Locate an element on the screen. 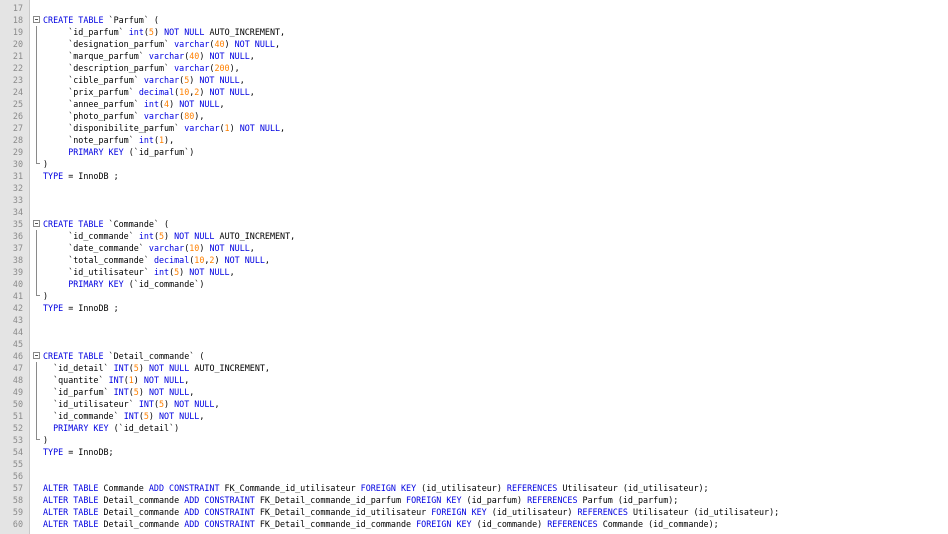  line-number: 53 is located at coordinates (17, 440).